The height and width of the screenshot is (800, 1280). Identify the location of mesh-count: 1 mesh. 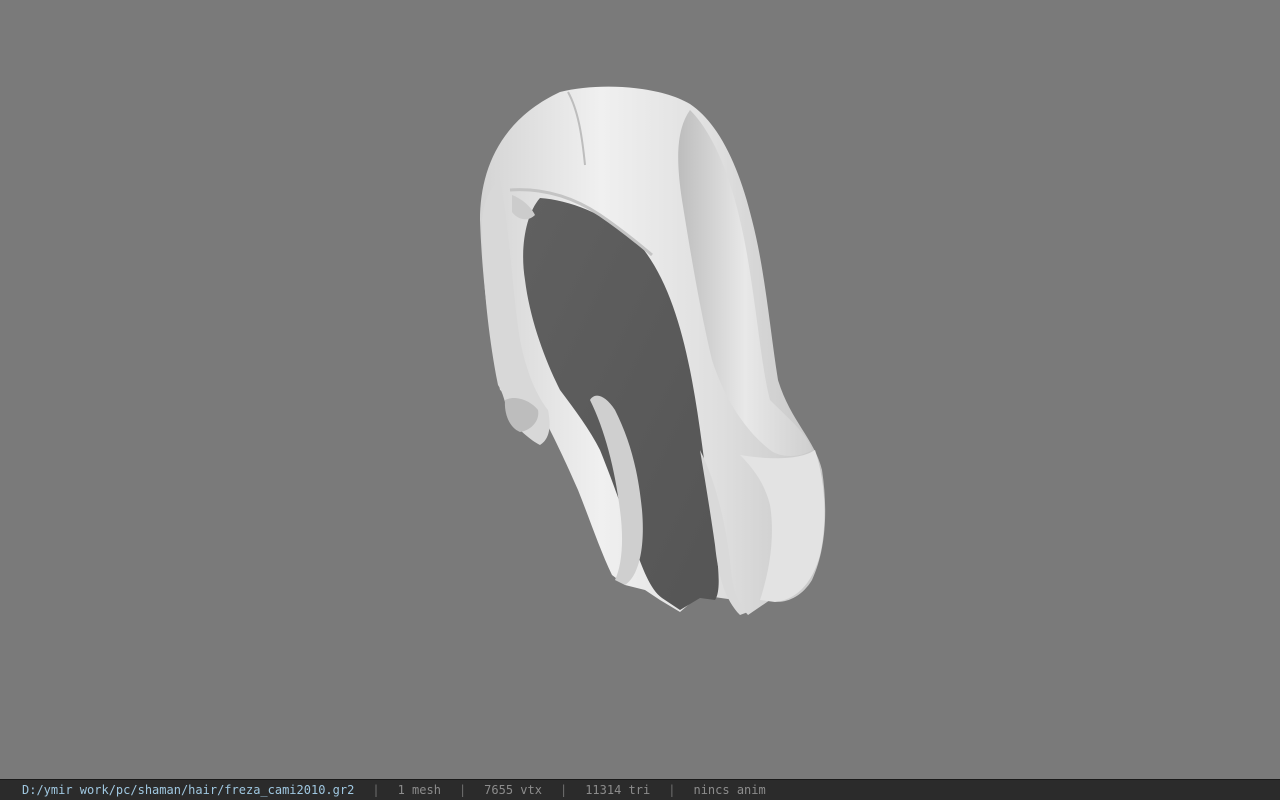
(419, 790).